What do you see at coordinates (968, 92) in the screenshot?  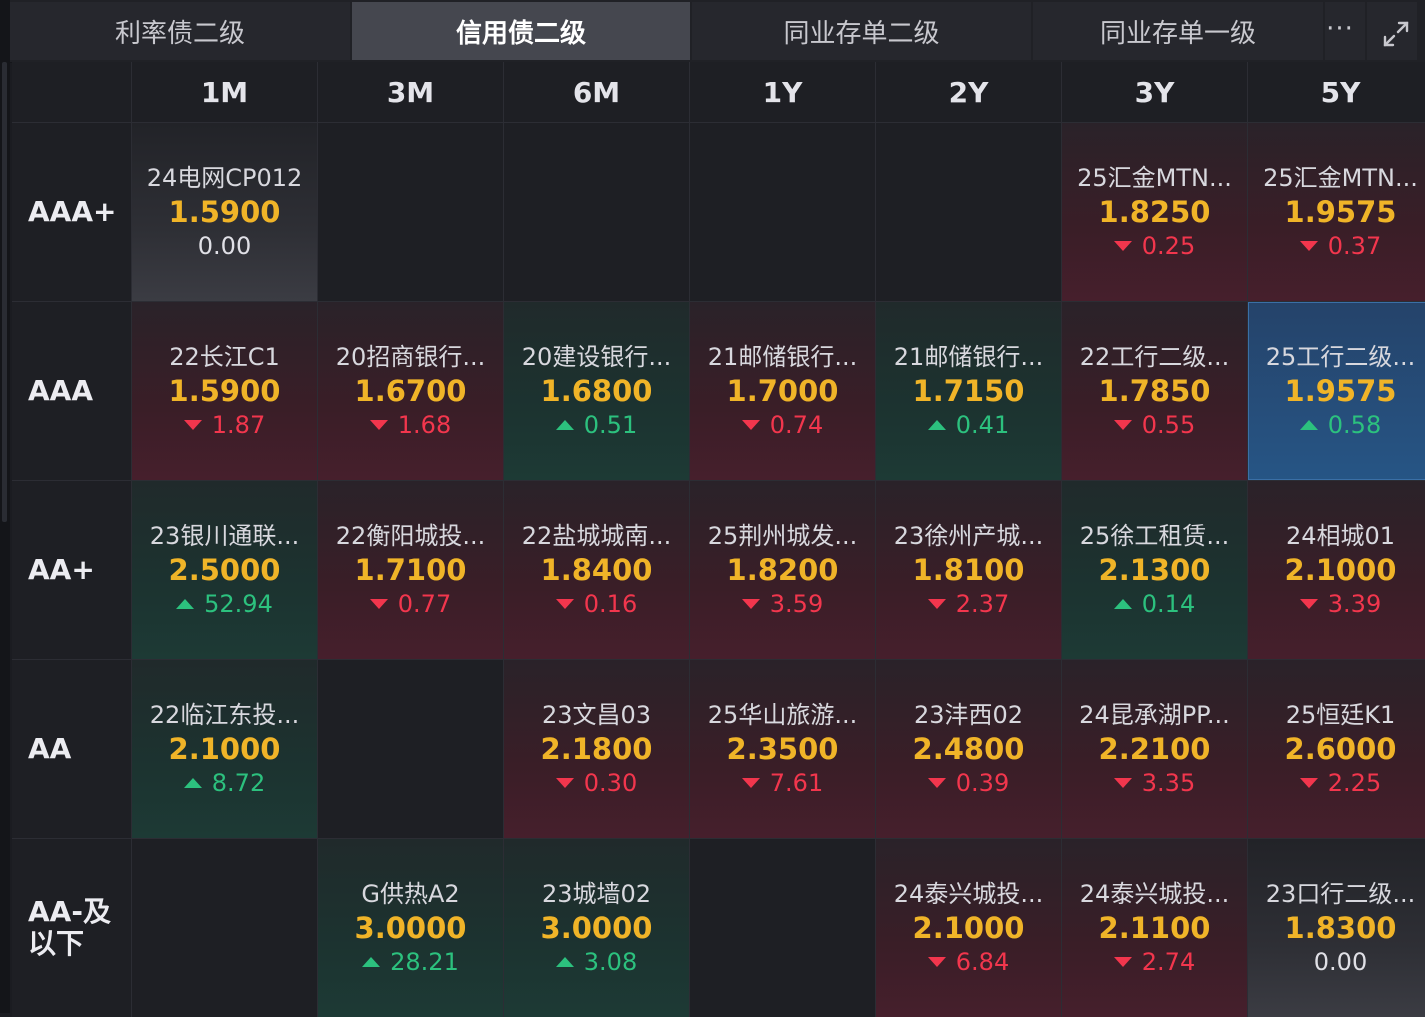 I see `column-header-term: 2Y` at bounding box center [968, 92].